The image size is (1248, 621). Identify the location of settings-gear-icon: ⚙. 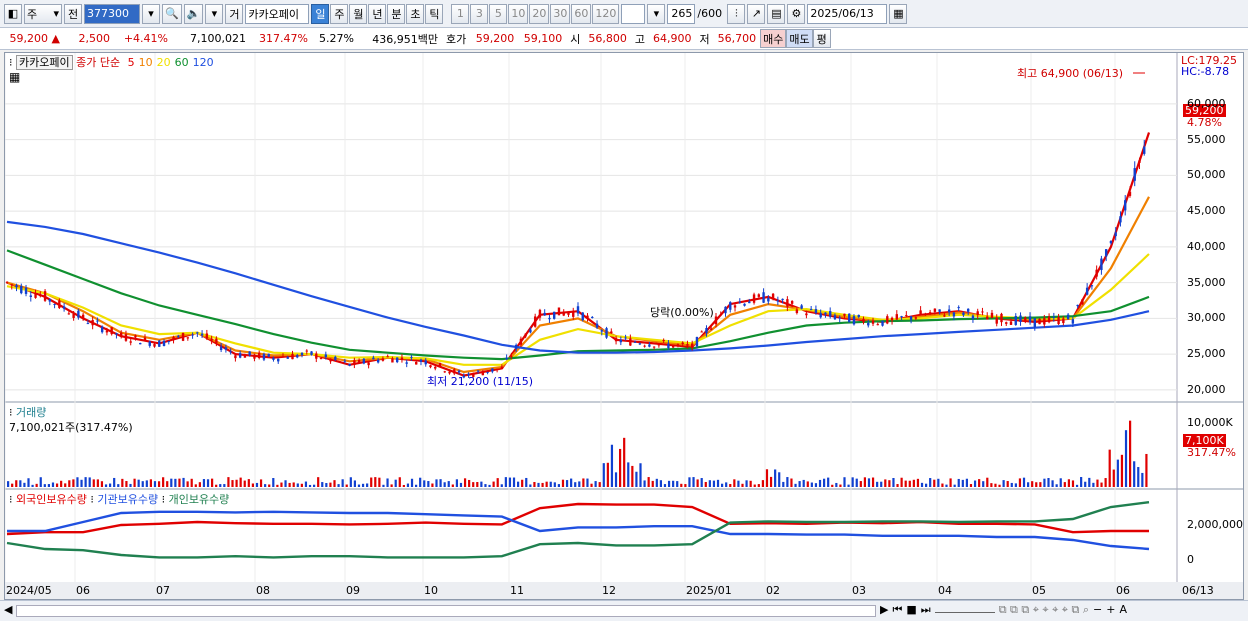
(796, 13).